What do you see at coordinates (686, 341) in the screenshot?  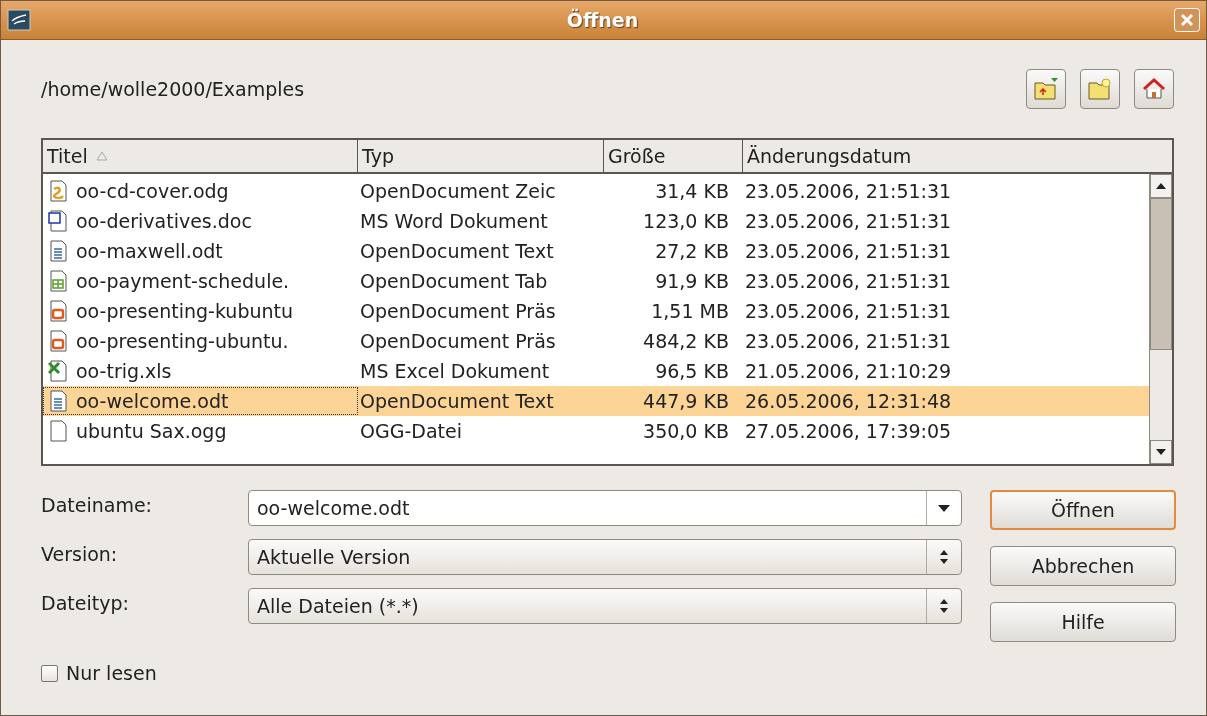 I see `file-size: 484,2 KB` at bounding box center [686, 341].